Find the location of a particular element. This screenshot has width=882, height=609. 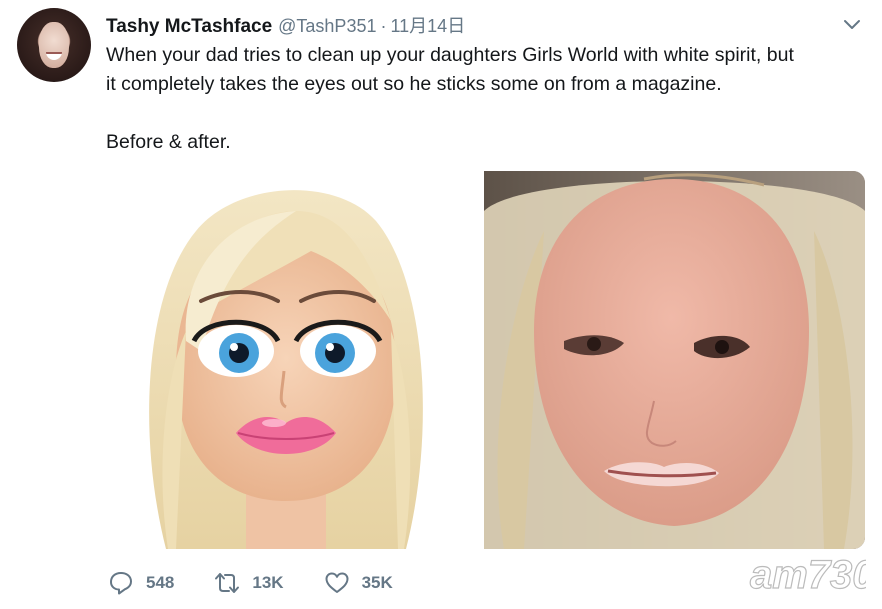

retweet-icon is located at coordinates (227, 583).